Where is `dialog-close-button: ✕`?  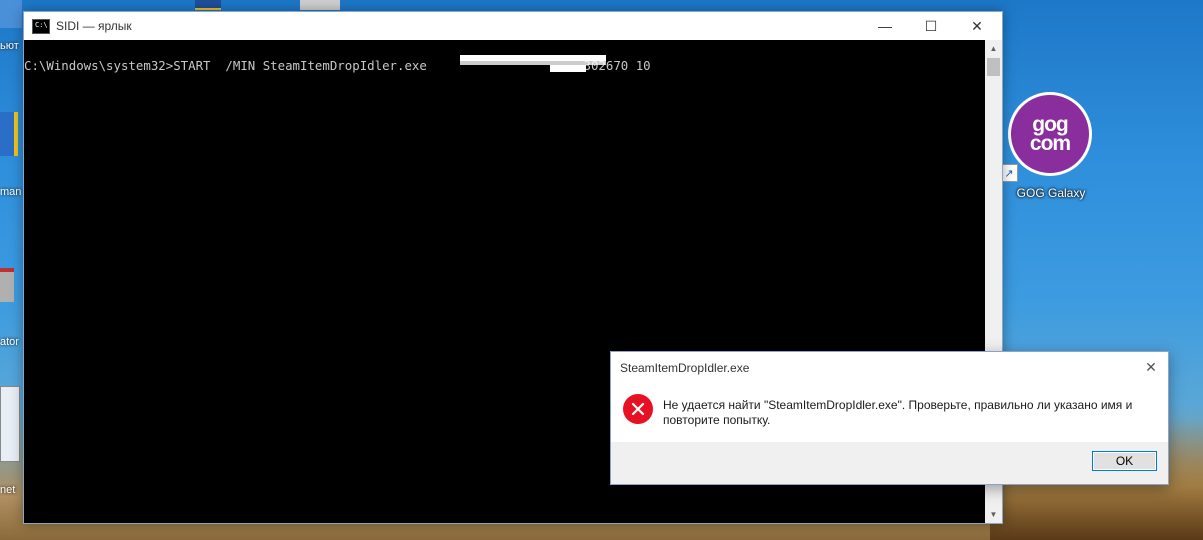 dialog-close-button: ✕ is located at coordinates (1151, 367).